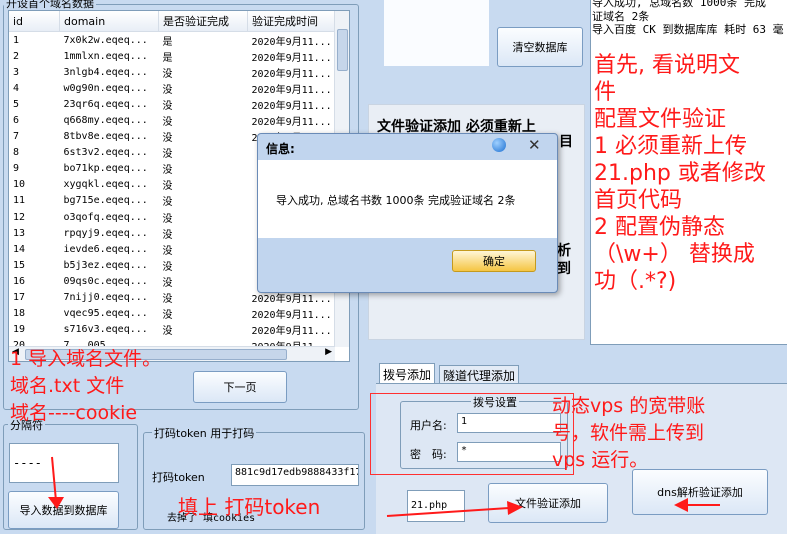 The image size is (787, 534). What do you see at coordinates (629, 406) in the screenshot?
I see `vps-note-line-1: 动态vps 的宽带账` at bounding box center [629, 406].